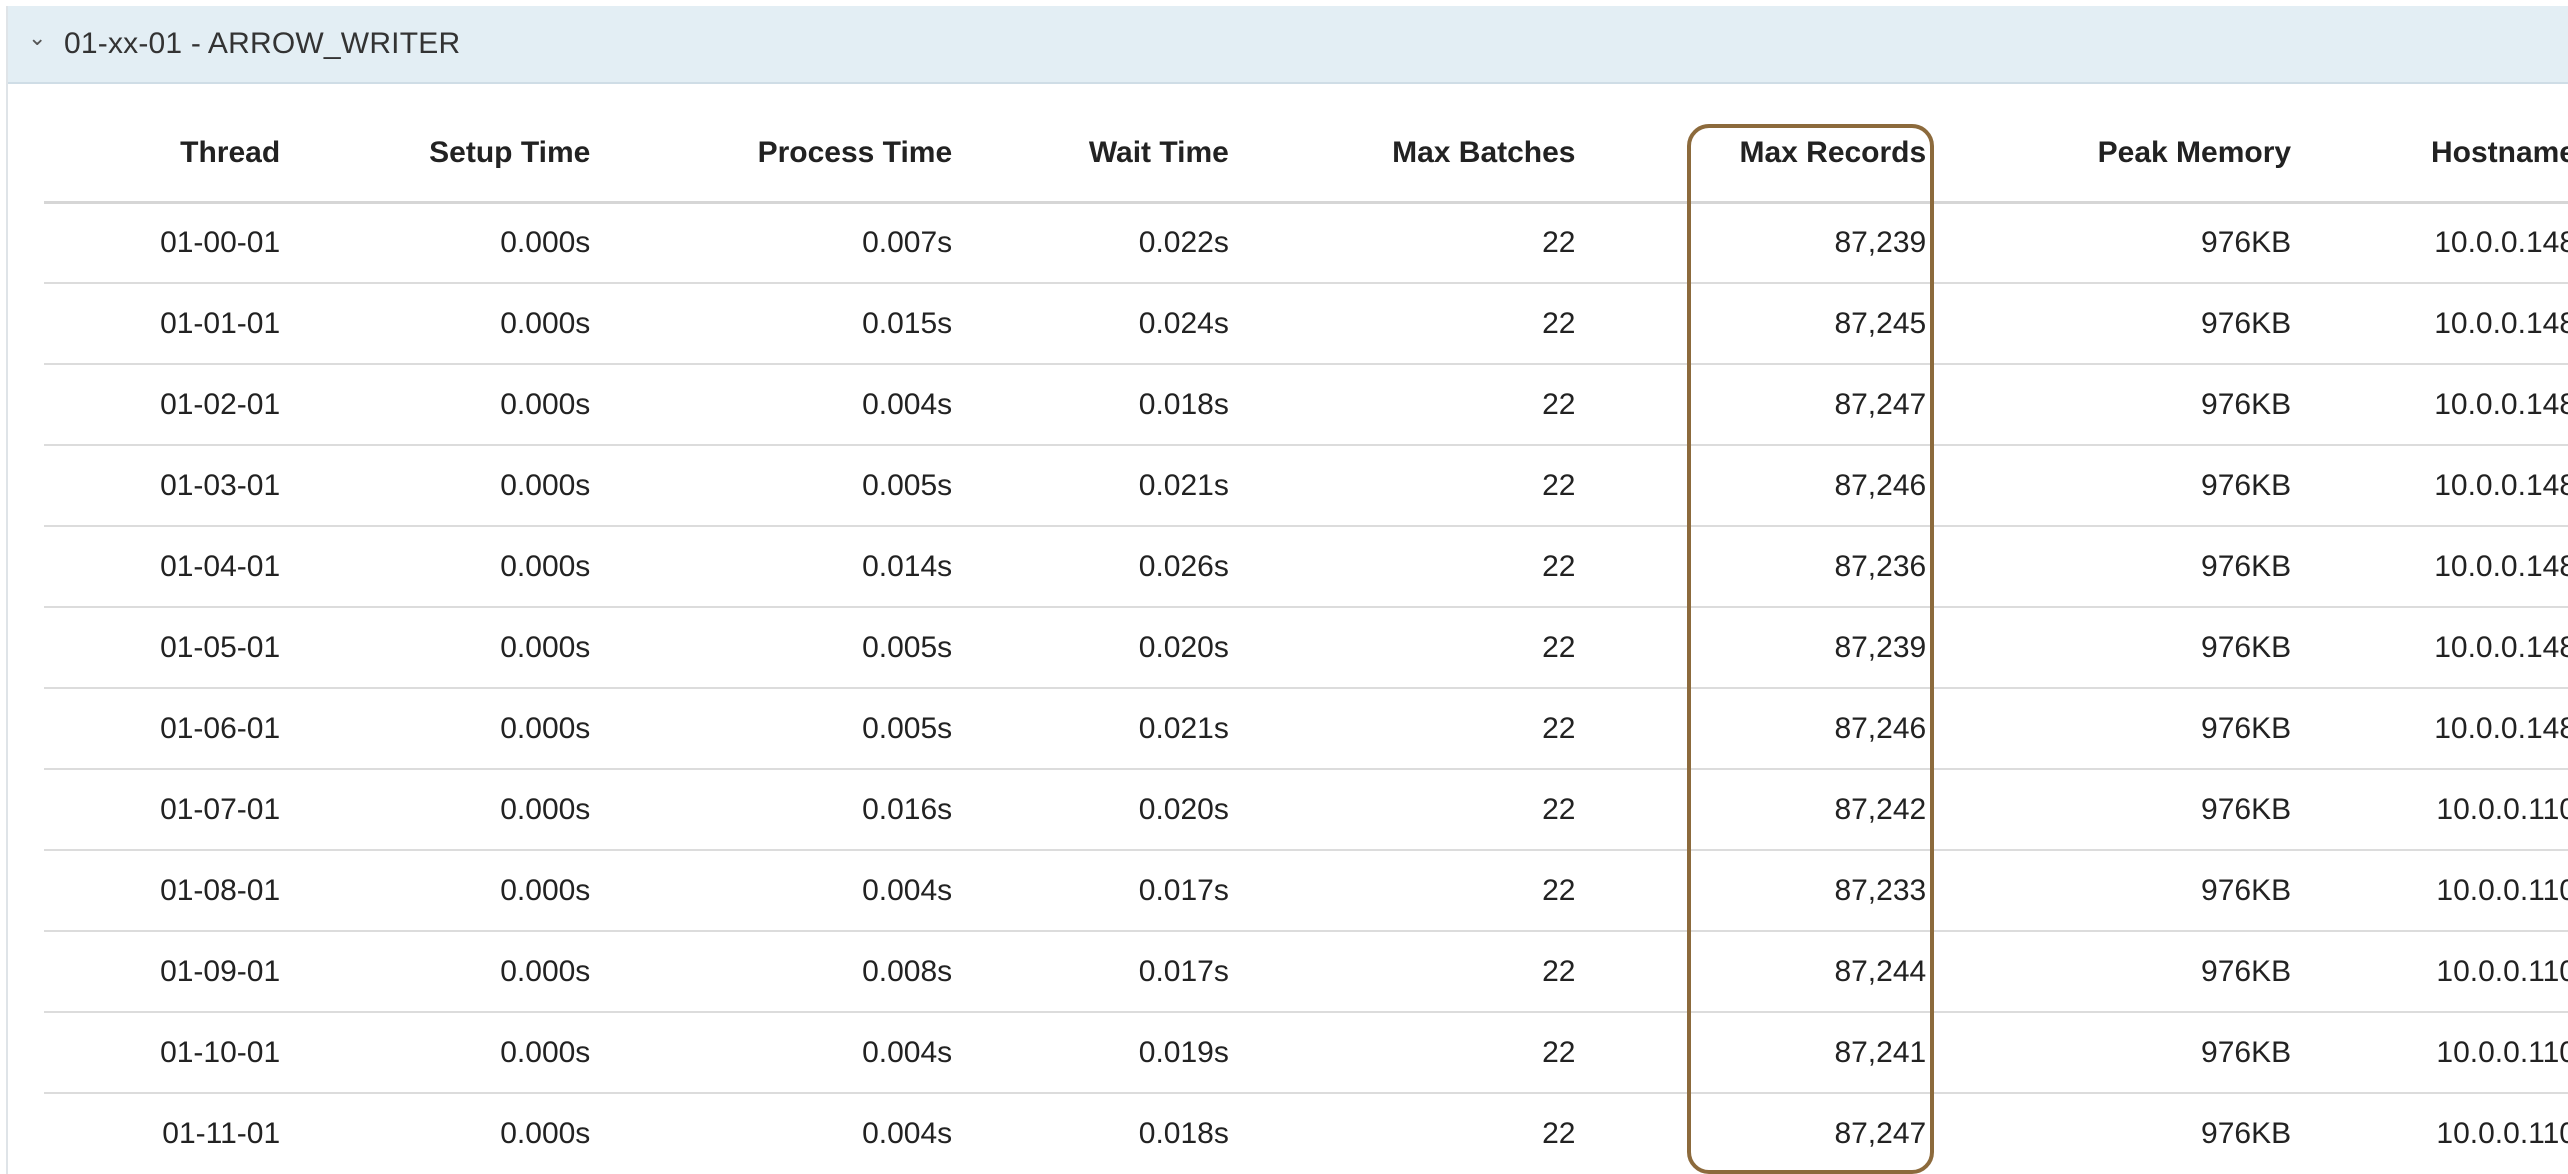 This screenshot has height=1174, width=2568. What do you see at coordinates (1751, 648) in the screenshot?
I see `max-records-cell: 87,239` at bounding box center [1751, 648].